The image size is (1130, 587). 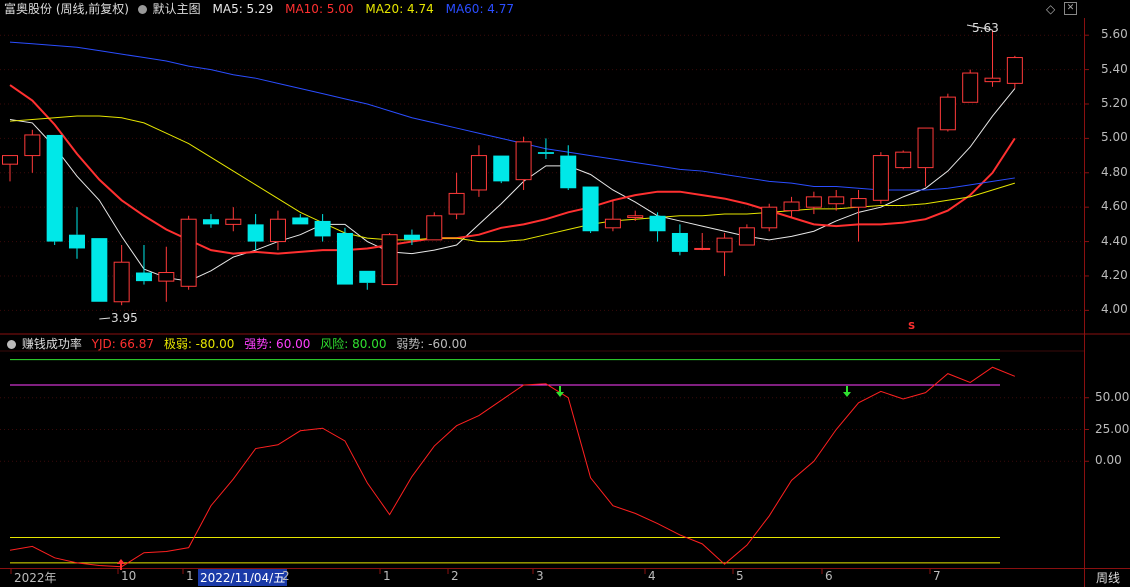 I want to click on x-tick-label: 6, so click(x=829, y=576).